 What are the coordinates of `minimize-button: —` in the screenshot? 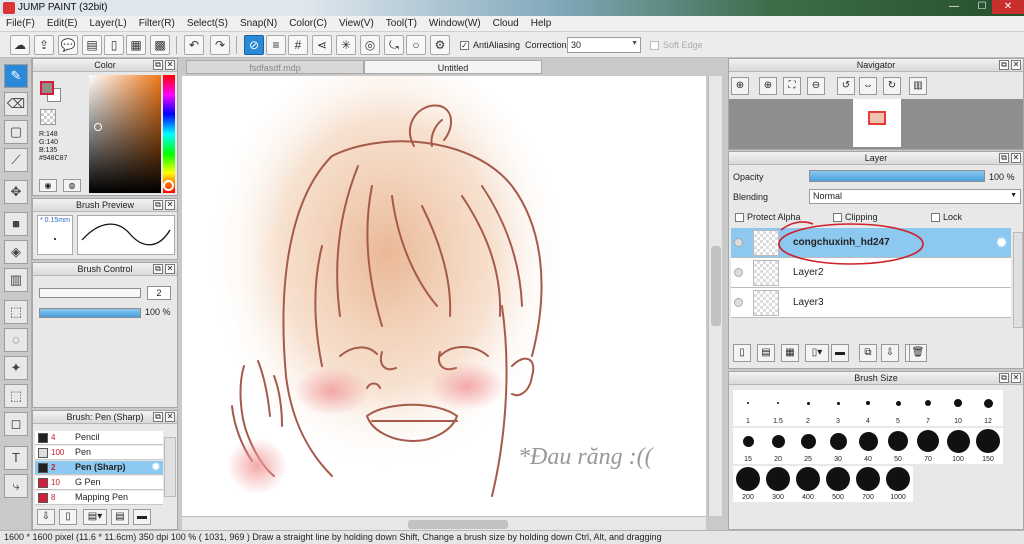 It's located at (954, 7).